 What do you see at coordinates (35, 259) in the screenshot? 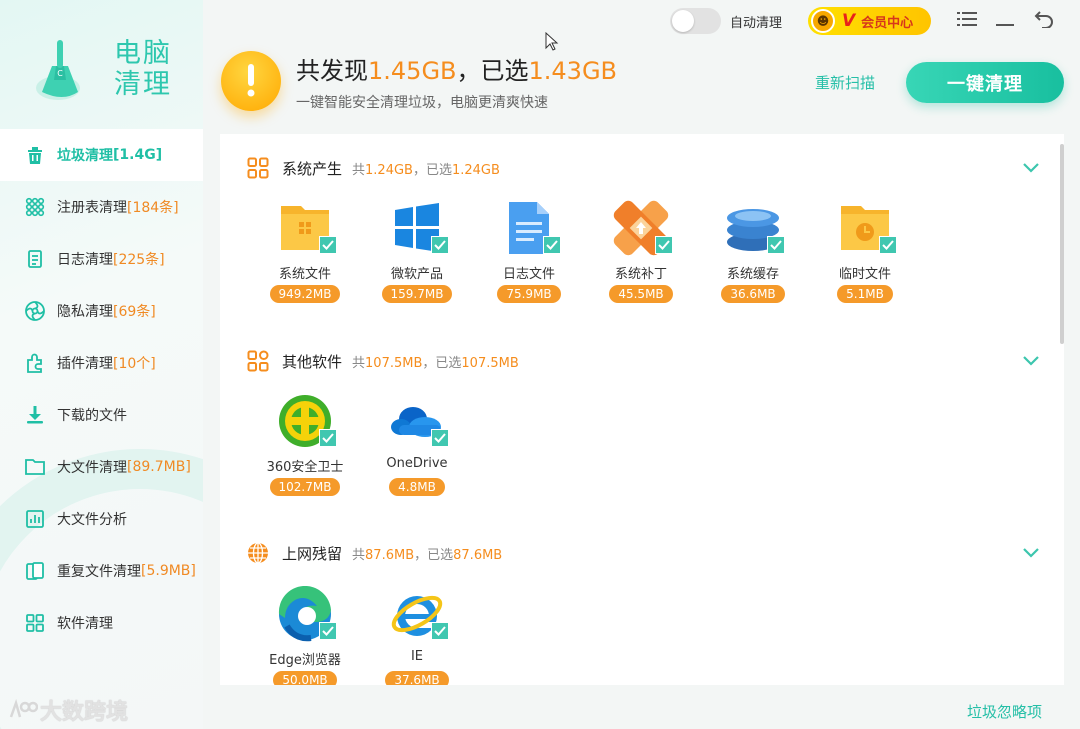
I see `log-icon` at bounding box center [35, 259].